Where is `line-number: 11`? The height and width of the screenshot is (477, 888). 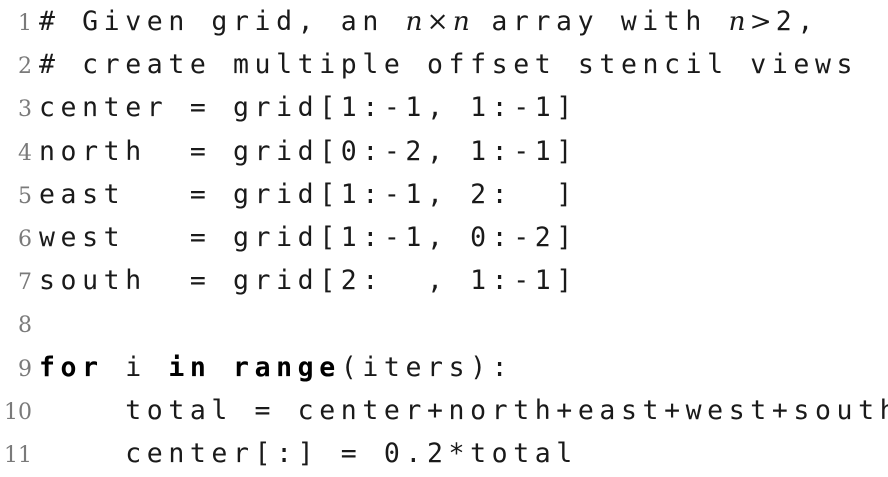
line-number: 11 is located at coordinates (18, 455).